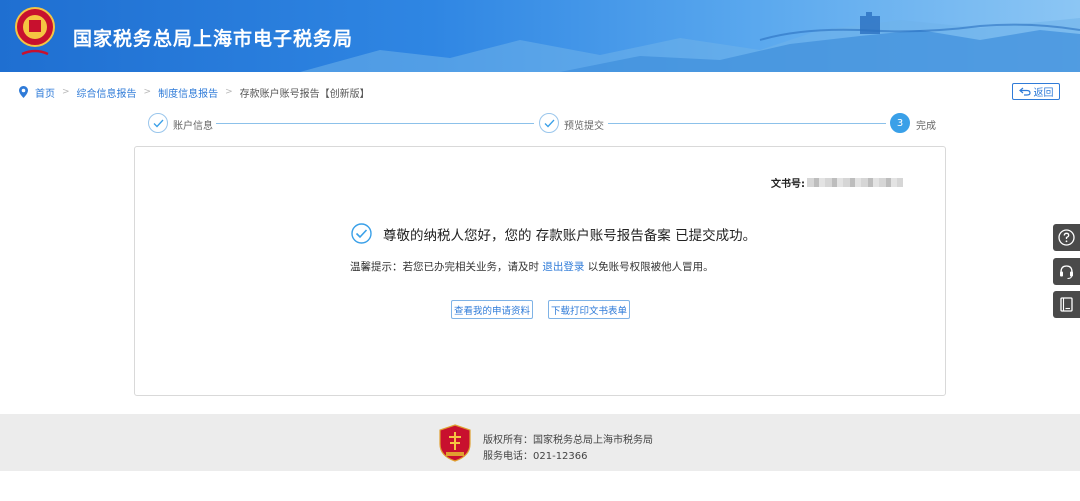 This screenshot has height=501, width=1080. I want to click on footer-copyright: 版权所有：国家税务总局上海市税务局, so click(568, 440).